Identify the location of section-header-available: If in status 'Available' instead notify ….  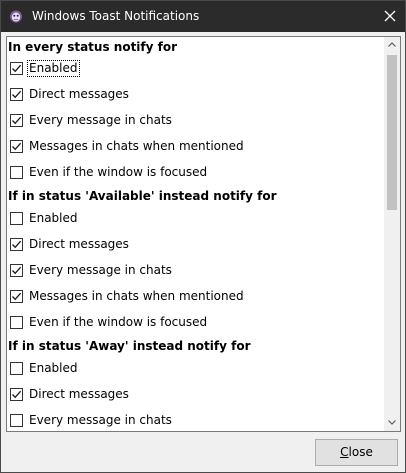
(142, 196).